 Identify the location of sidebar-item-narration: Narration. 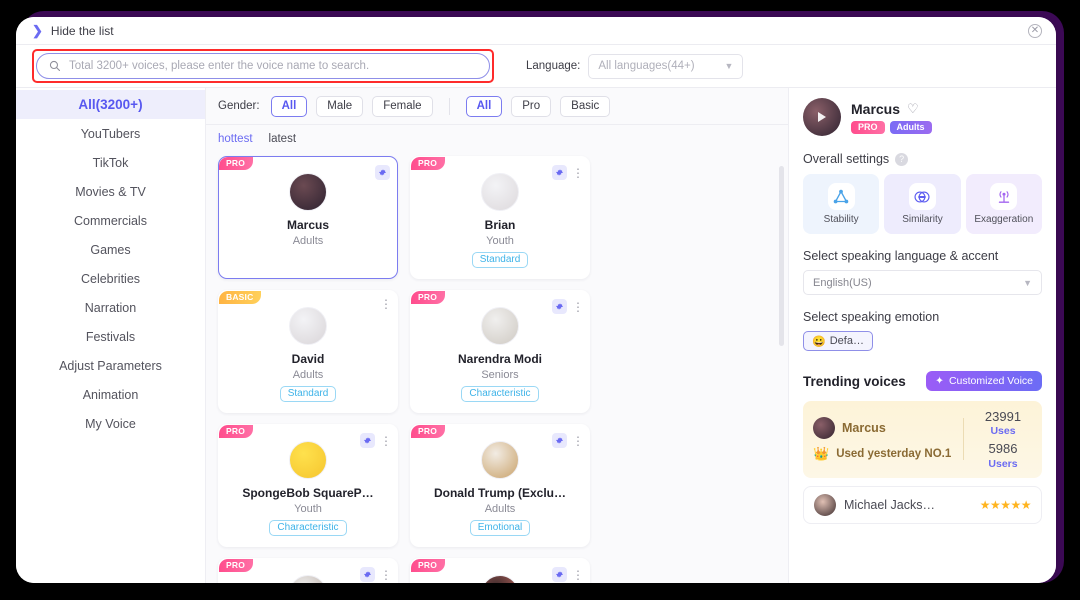
(110, 307).